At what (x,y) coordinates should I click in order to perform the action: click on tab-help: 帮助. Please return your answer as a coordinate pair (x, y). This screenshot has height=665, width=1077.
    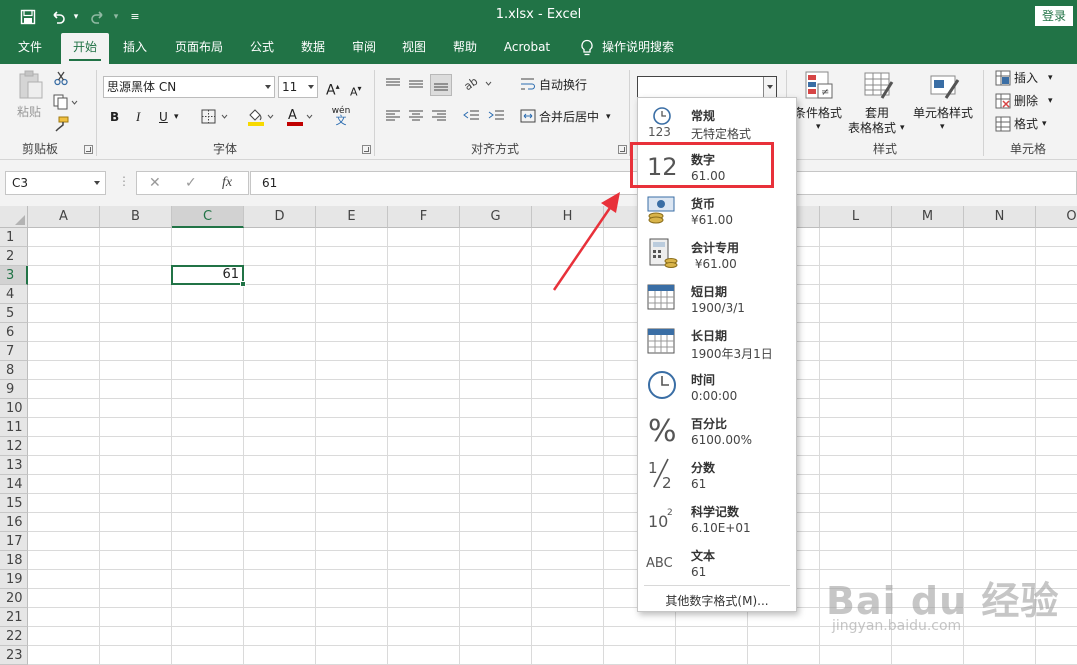
    Looking at the image, I should click on (465, 48).